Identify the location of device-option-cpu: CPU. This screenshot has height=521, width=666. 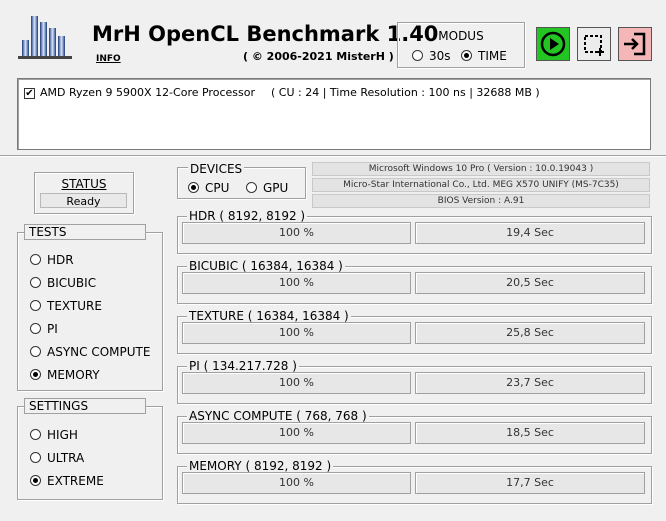
(208, 187).